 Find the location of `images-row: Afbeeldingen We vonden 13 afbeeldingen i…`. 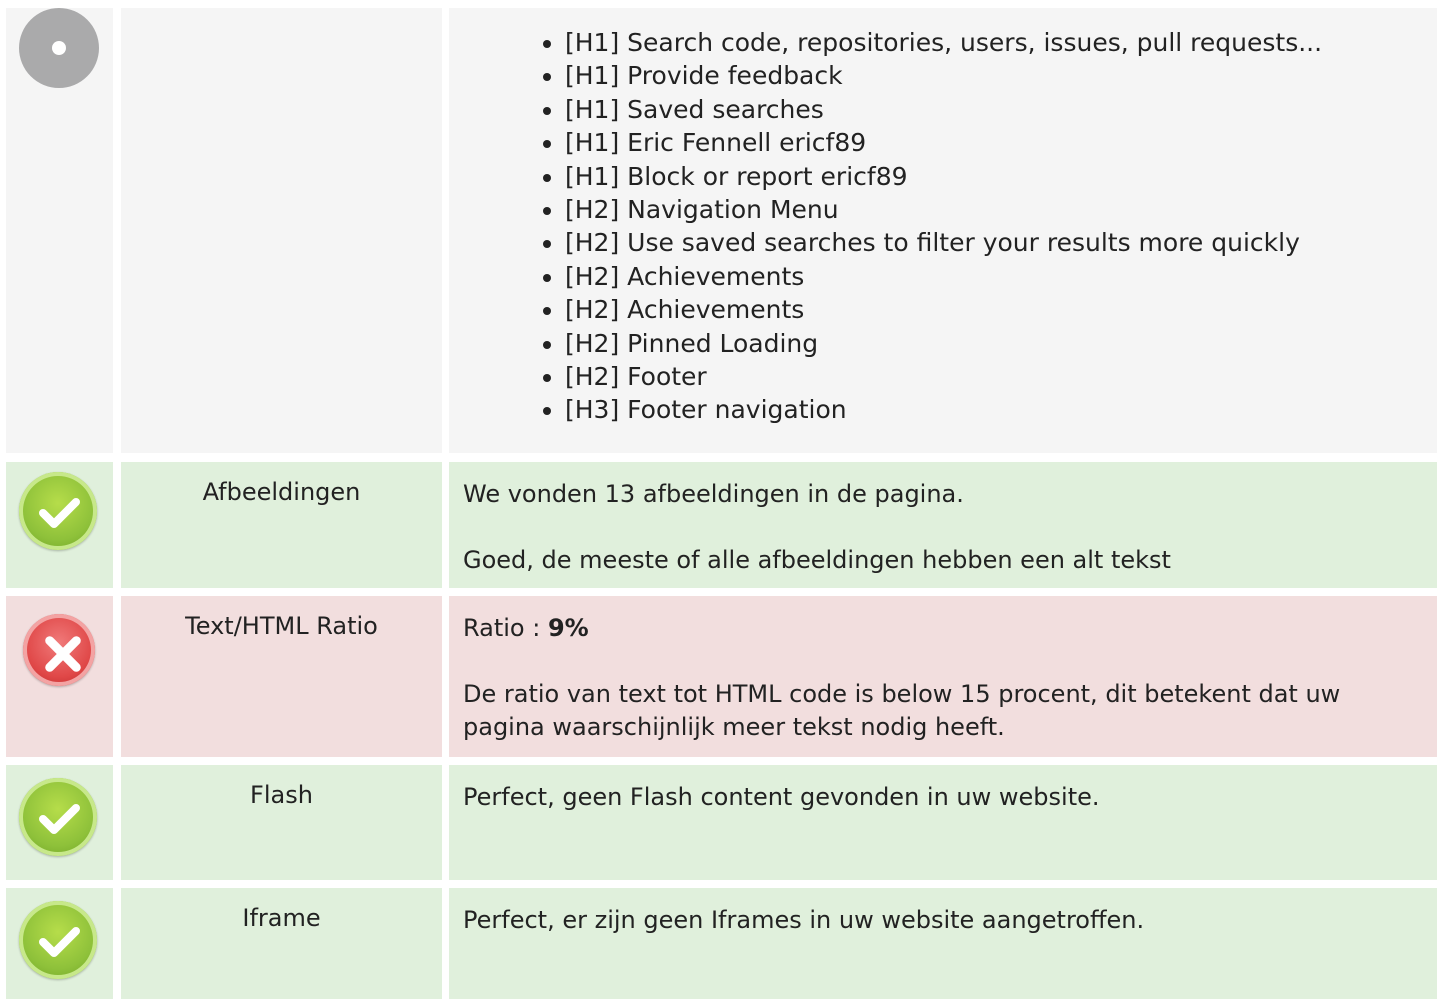

images-row: Afbeeldingen We vonden 13 afbeeldingen i… is located at coordinates (723, 525).